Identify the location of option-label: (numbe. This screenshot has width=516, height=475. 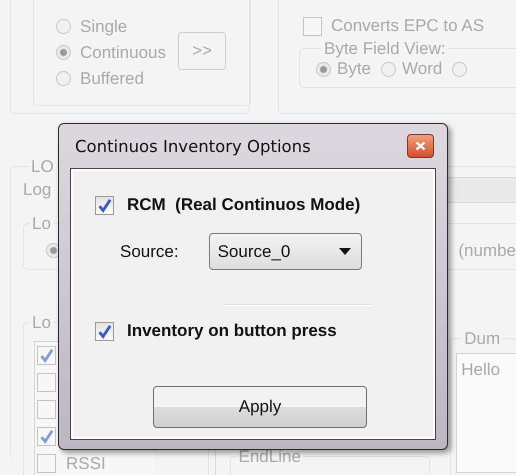
(487, 250).